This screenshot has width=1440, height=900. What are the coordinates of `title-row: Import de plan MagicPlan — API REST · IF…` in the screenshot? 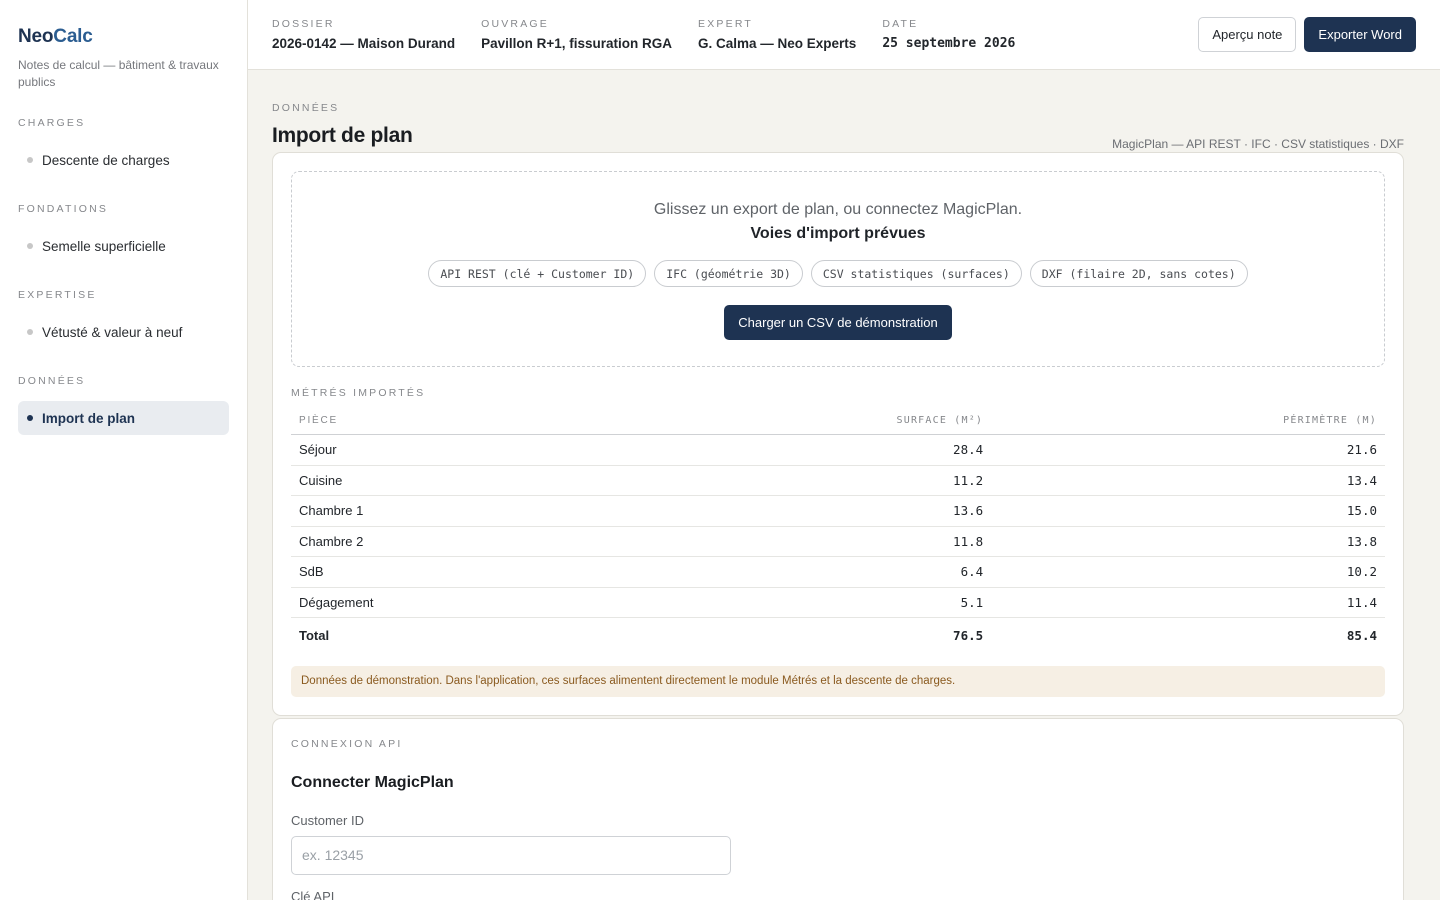 It's located at (838, 137).